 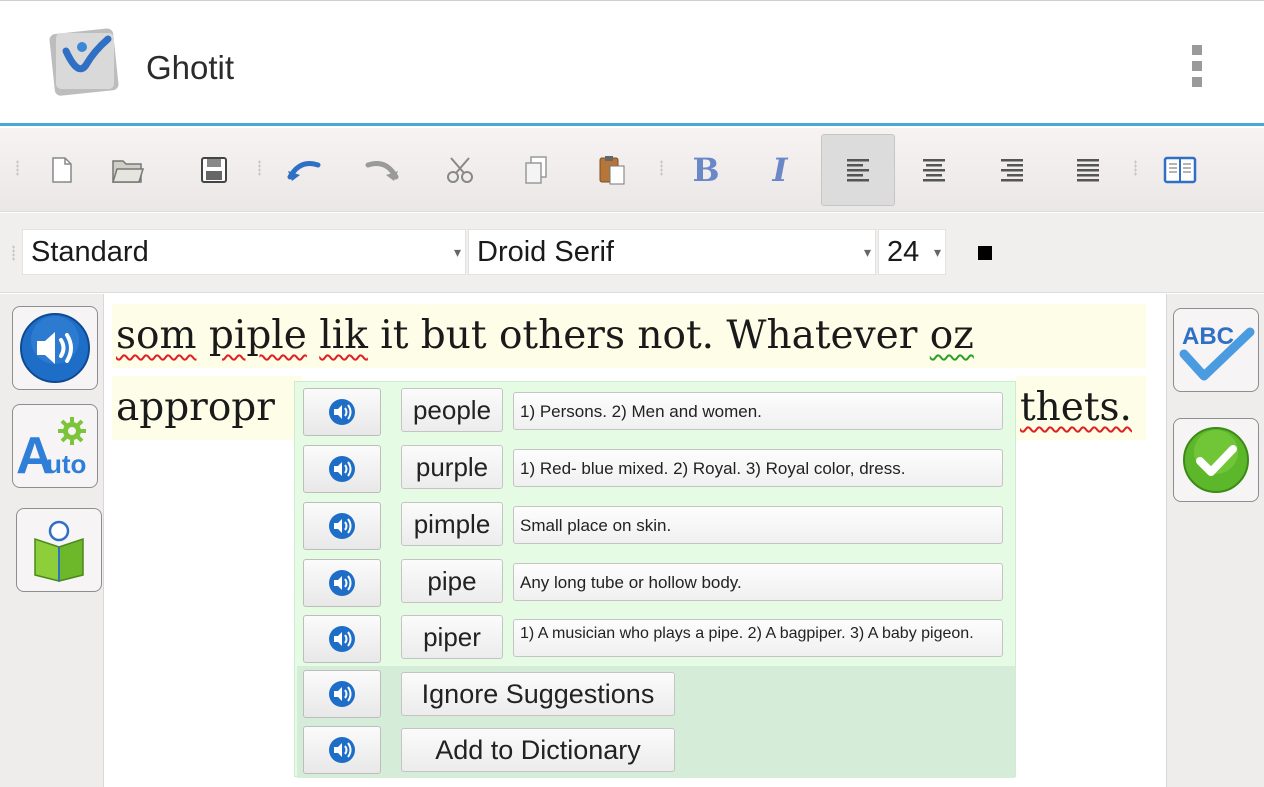 What do you see at coordinates (952, 335) in the screenshot?
I see `grammar-flagged-word: oz` at bounding box center [952, 335].